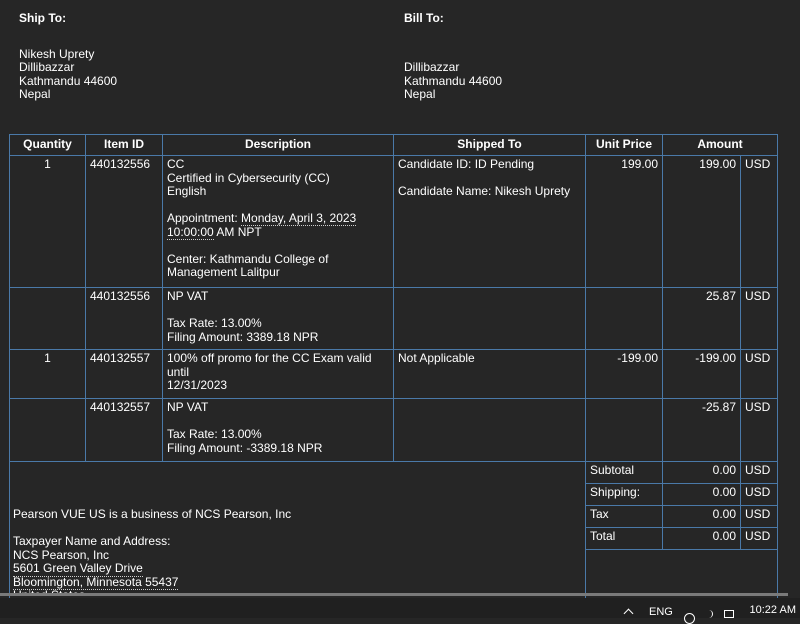 The width and height of the screenshot is (800, 624). Describe the element at coordinates (729, 614) in the screenshot. I see `battery-icon` at that location.